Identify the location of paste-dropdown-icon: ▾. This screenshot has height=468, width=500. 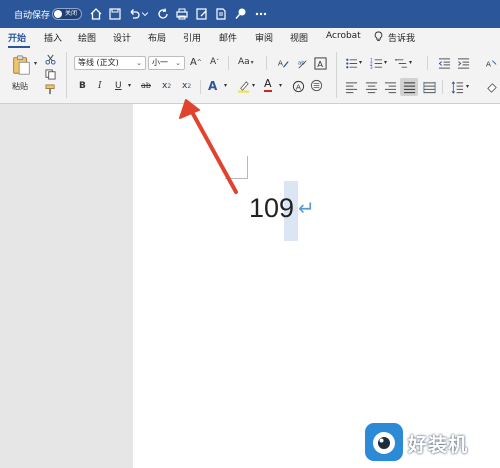
(35, 63).